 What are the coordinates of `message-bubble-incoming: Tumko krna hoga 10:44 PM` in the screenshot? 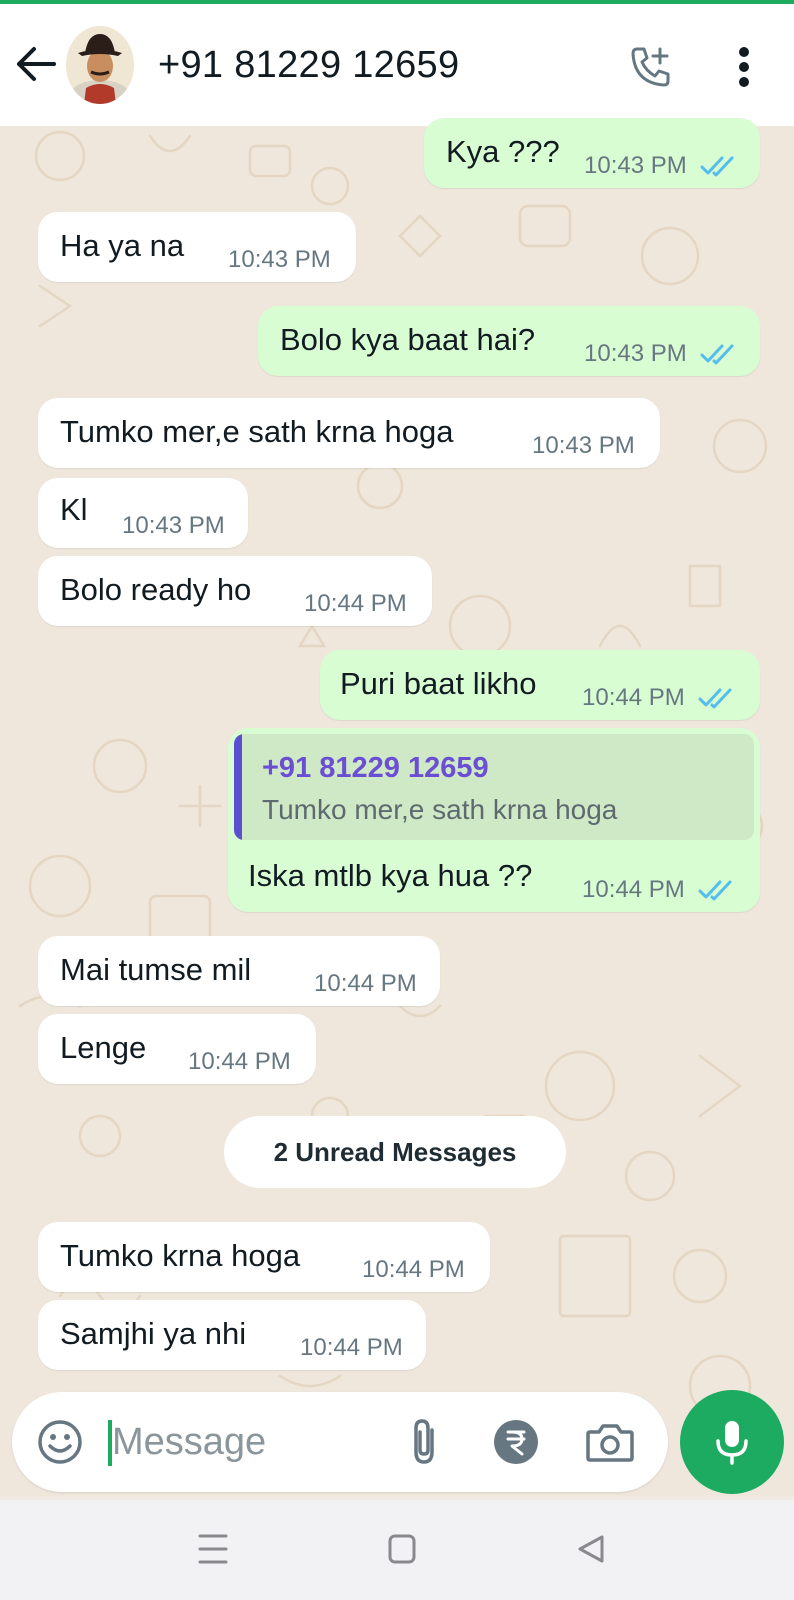 It's located at (264, 1257).